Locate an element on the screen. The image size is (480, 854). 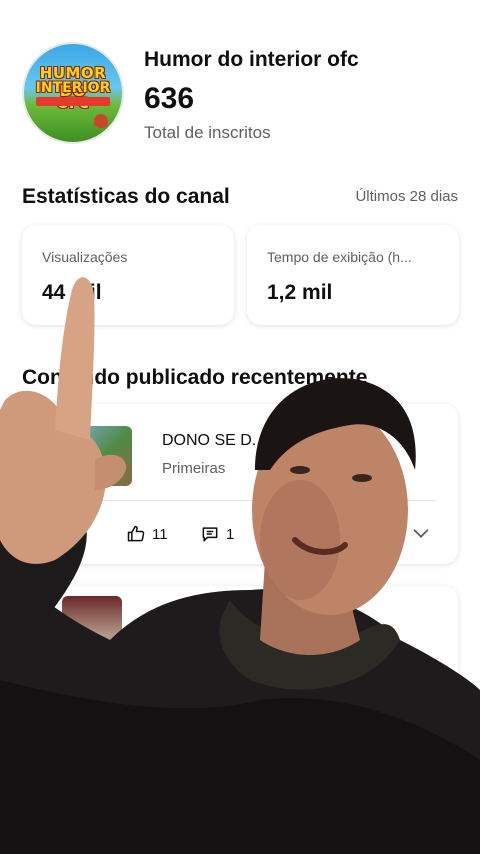
likes-count: 11 is located at coordinates (160, 534).